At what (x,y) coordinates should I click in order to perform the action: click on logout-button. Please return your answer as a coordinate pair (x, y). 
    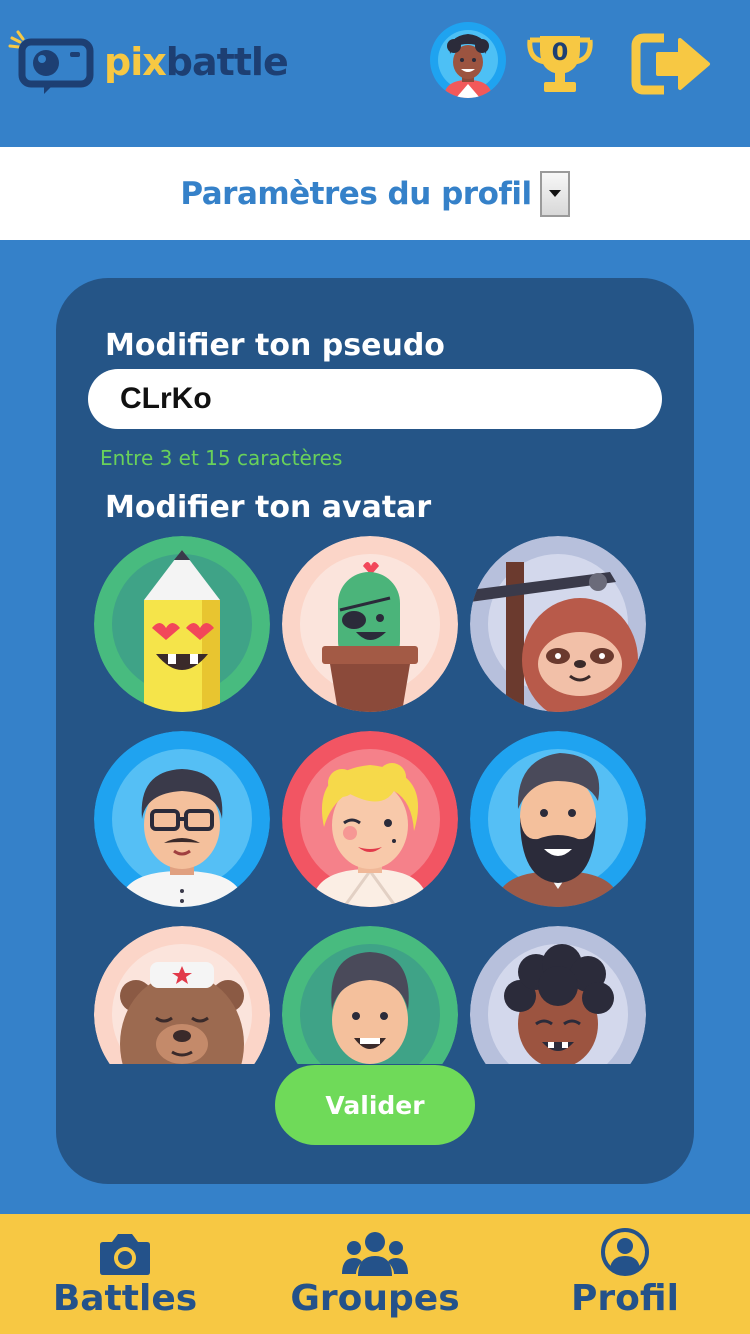
    Looking at the image, I should click on (672, 64).